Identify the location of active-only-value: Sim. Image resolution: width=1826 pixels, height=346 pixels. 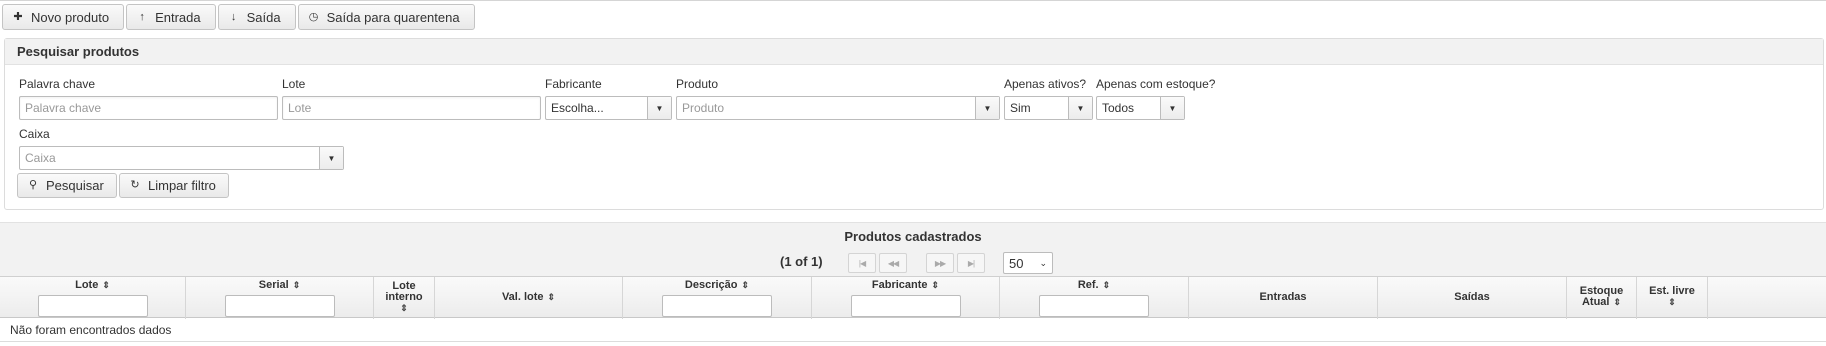
(1020, 108).